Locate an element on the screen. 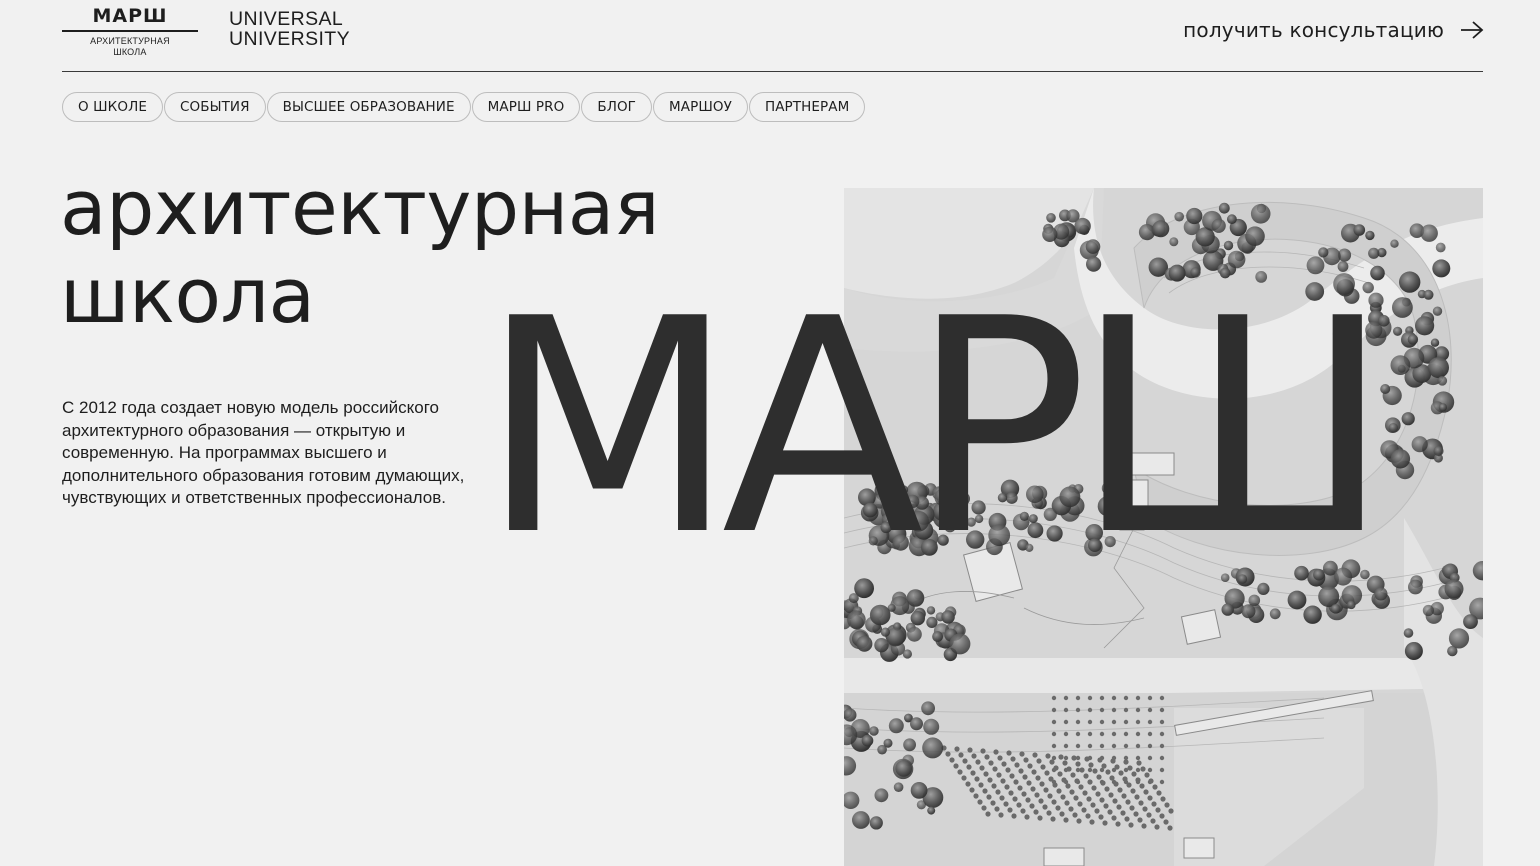 This screenshot has width=1540, height=866. nav-item-events: СОБЫТИЯ is located at coordinates (214, 107).